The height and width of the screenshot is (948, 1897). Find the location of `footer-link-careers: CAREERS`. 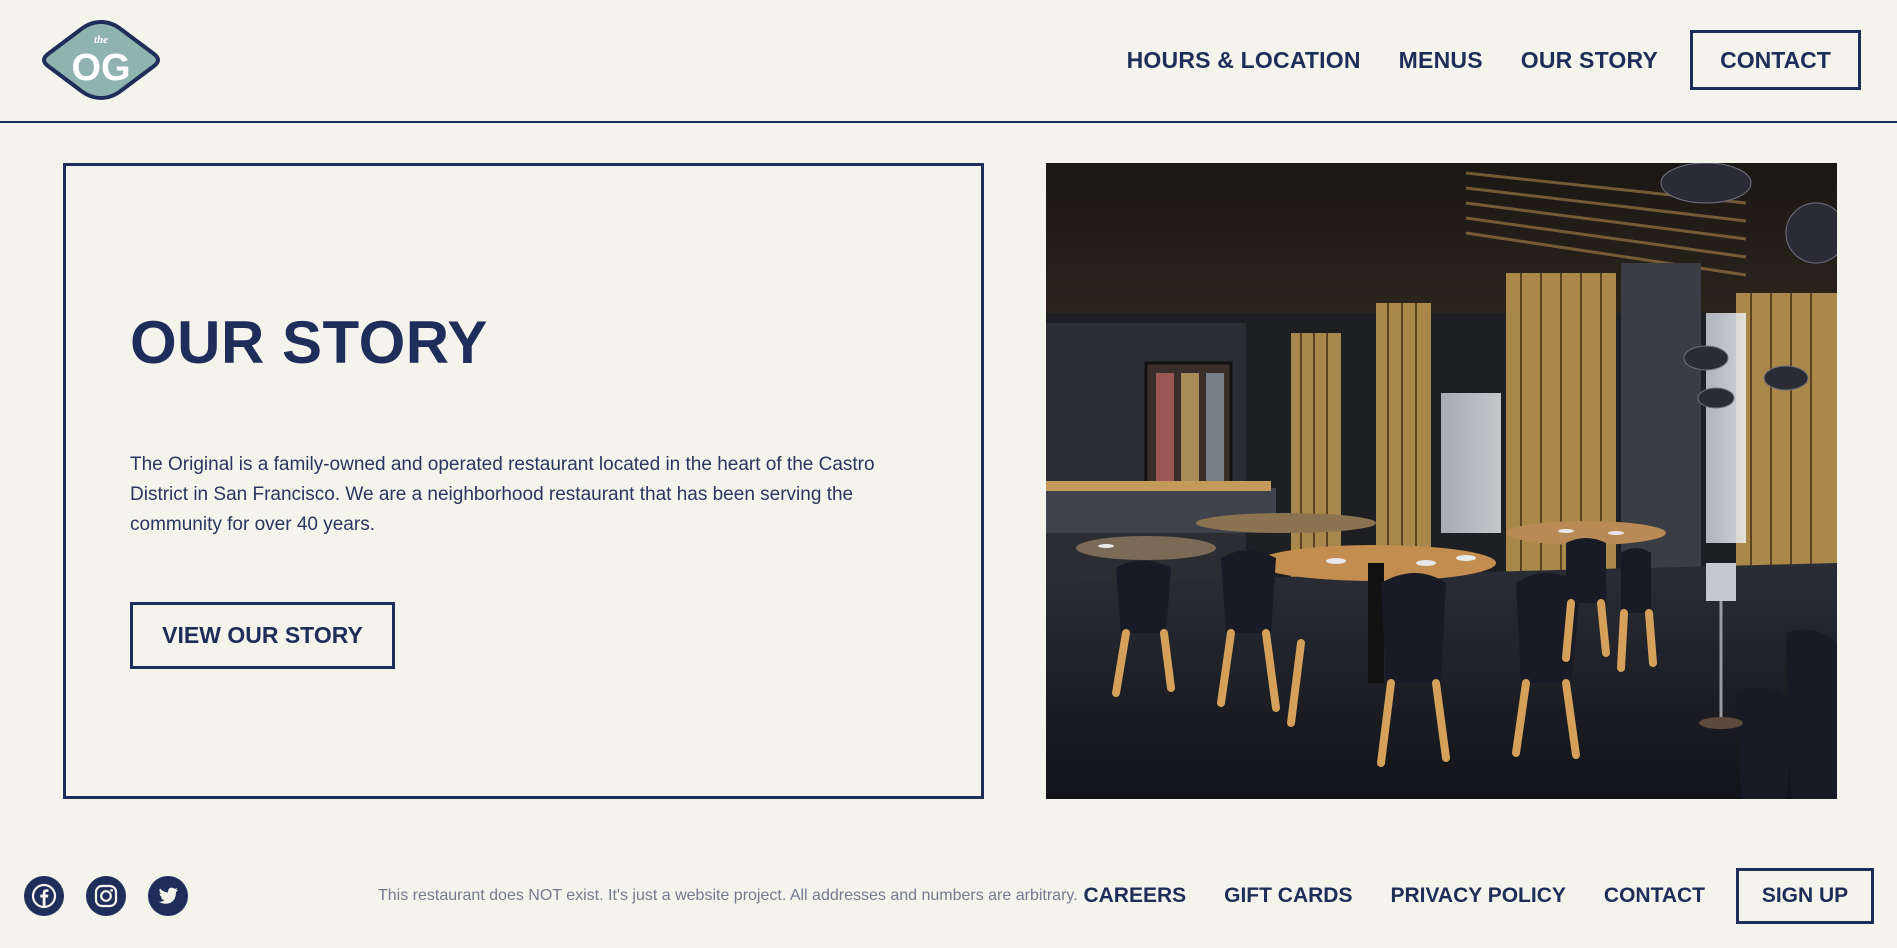

footer-link-careers: CAREERS is located at coordinates (1134, 896).